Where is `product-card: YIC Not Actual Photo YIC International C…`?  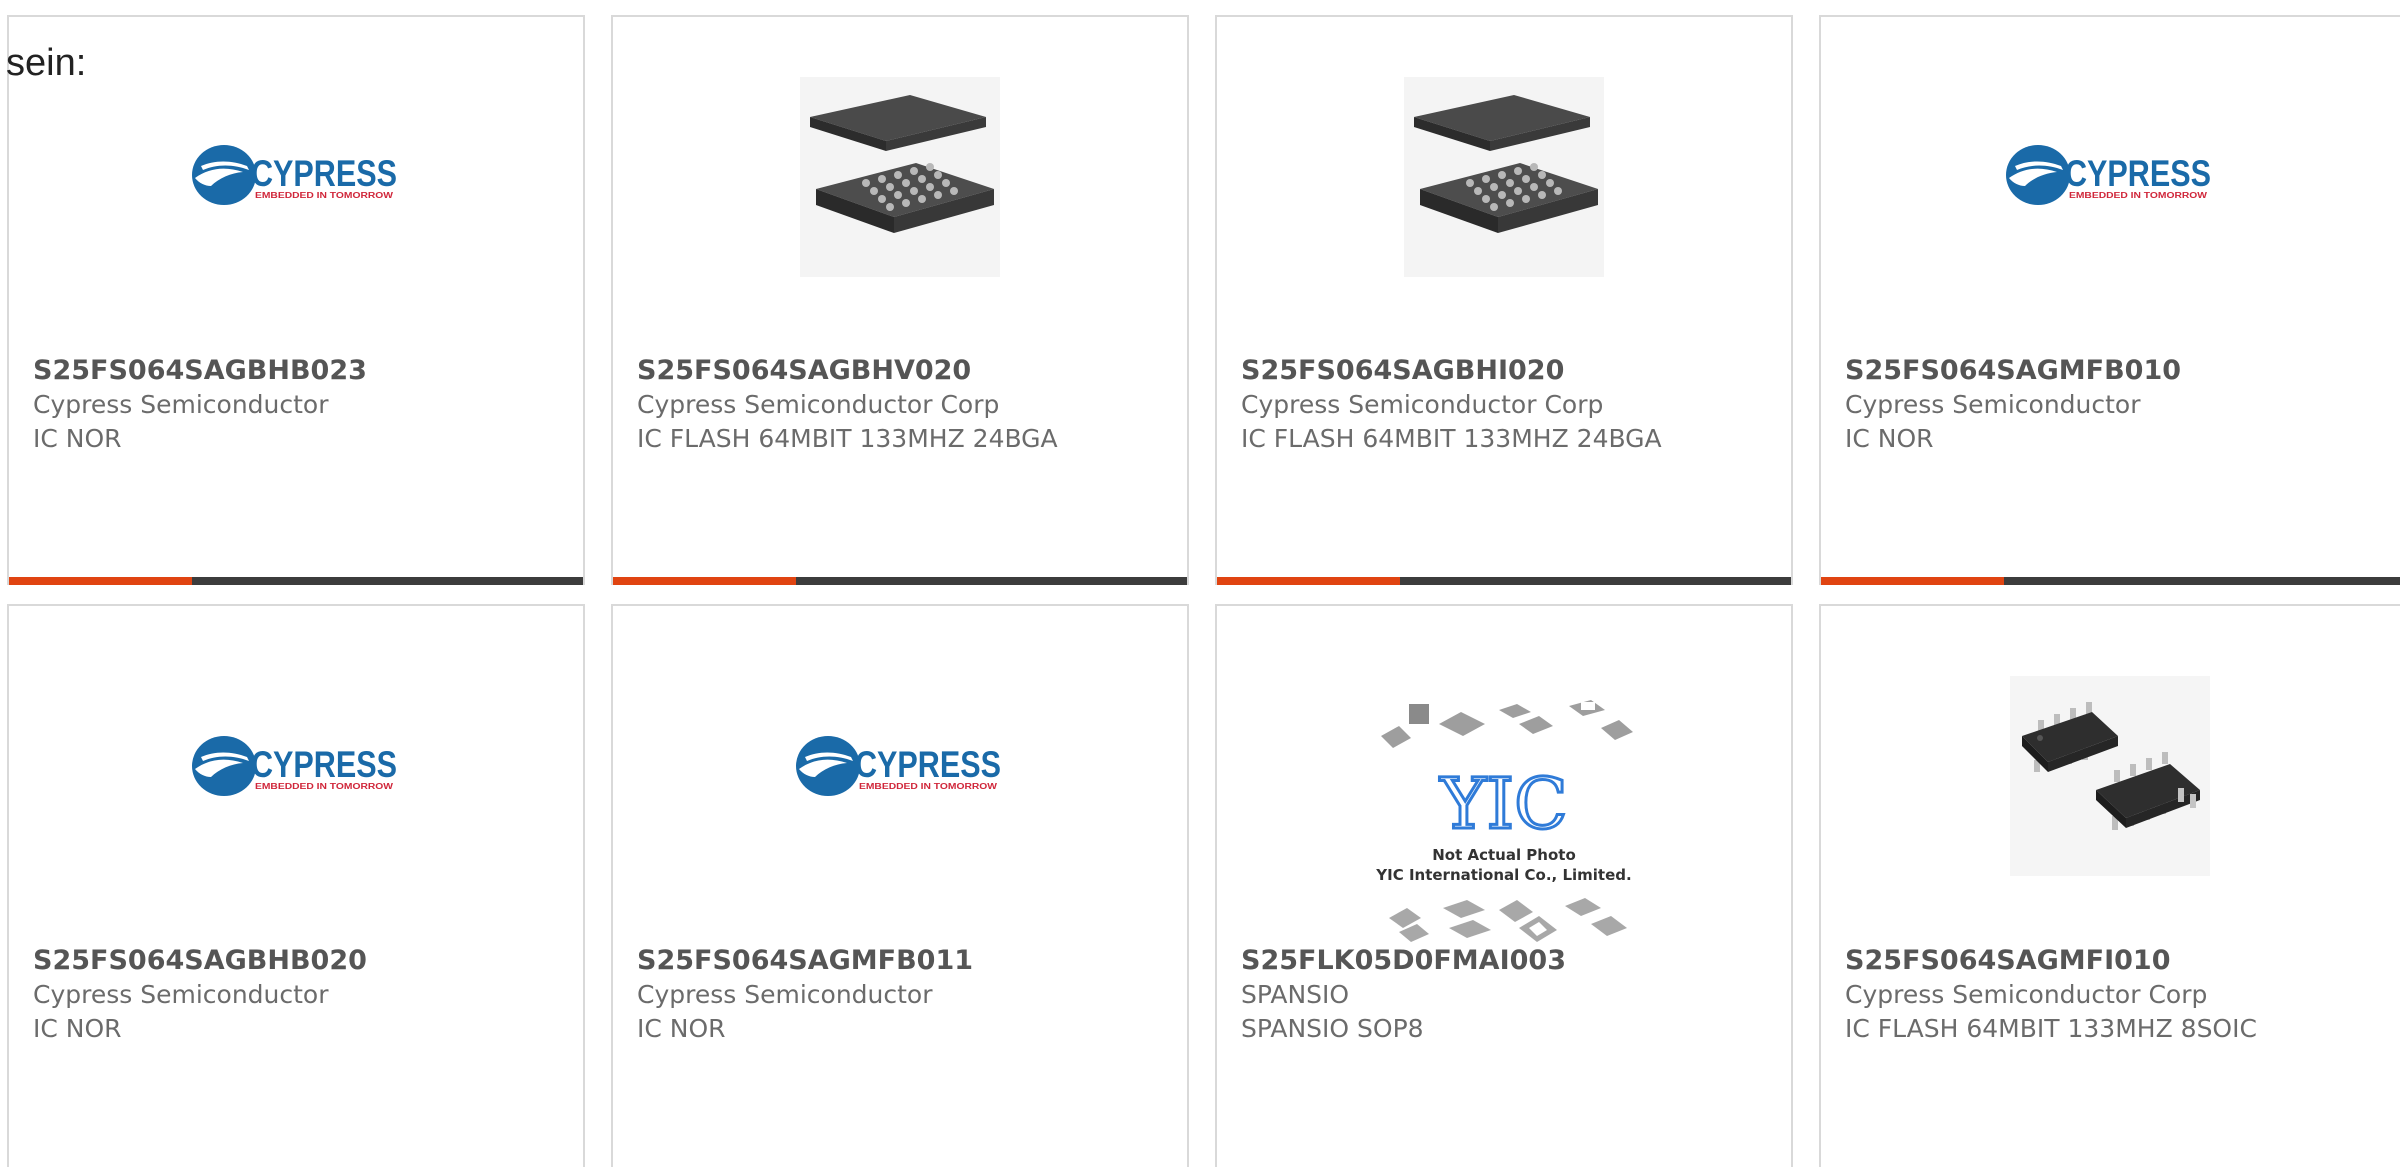 product-card: YIC Not Actual Photo YIC International C… is located at coordinates (1504, 885).